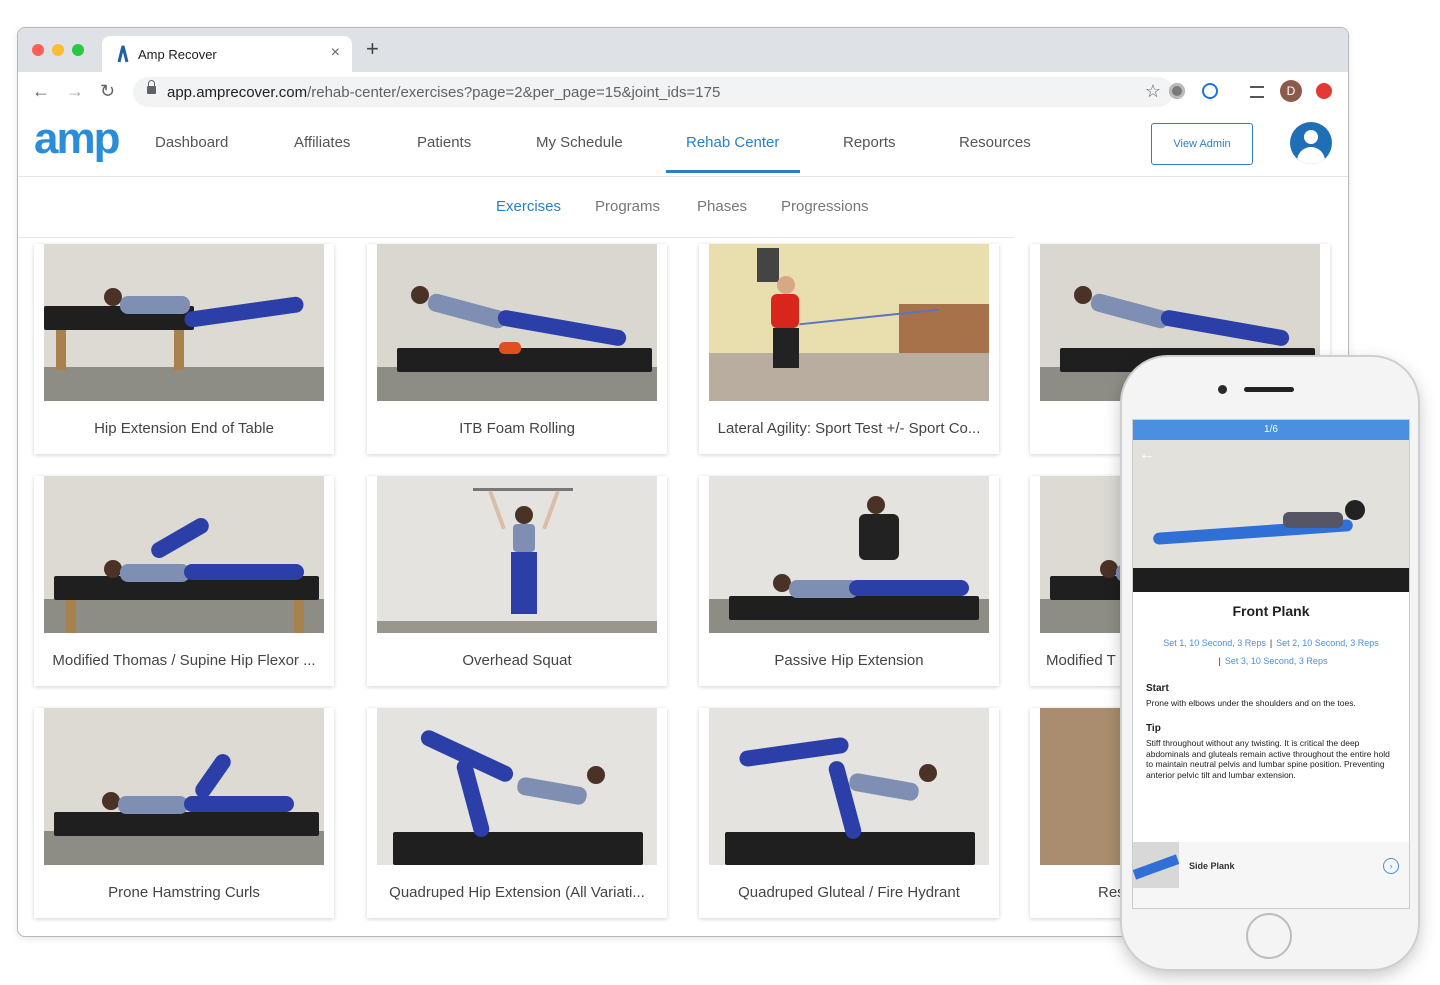  What do you see at coordinates (722, 206) in the screenshot?
I see `tab-phases: Phases` at bounding box center [722, 206].